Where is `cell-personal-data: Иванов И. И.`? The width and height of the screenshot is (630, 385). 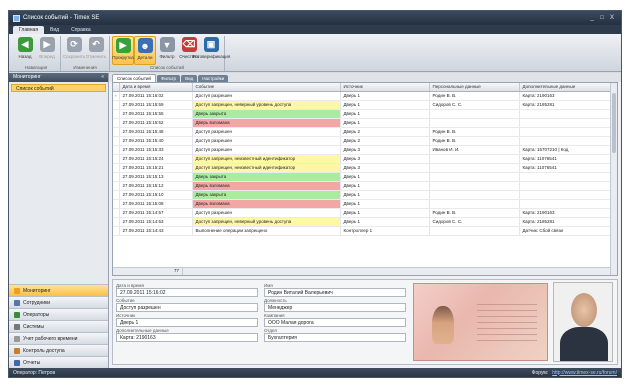 cell-personal-data: Иванов И. И. is located at coordinates (474, 150).